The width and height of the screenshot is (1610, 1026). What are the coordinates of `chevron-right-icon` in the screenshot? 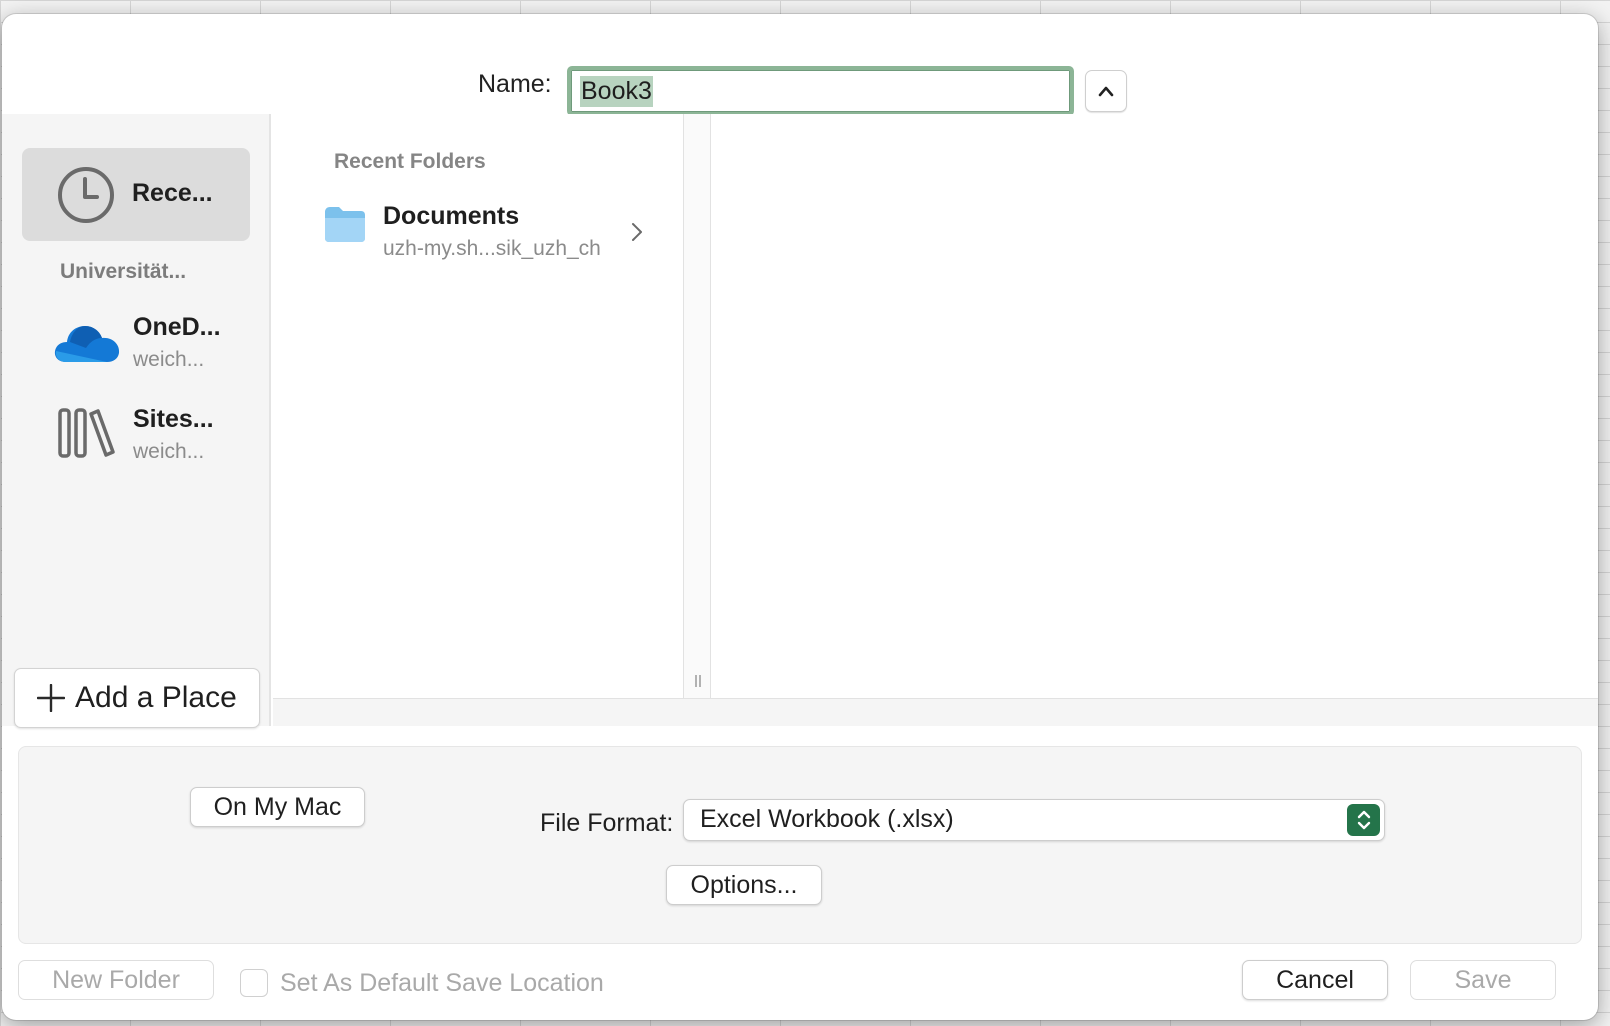 It's located at (637, 232).